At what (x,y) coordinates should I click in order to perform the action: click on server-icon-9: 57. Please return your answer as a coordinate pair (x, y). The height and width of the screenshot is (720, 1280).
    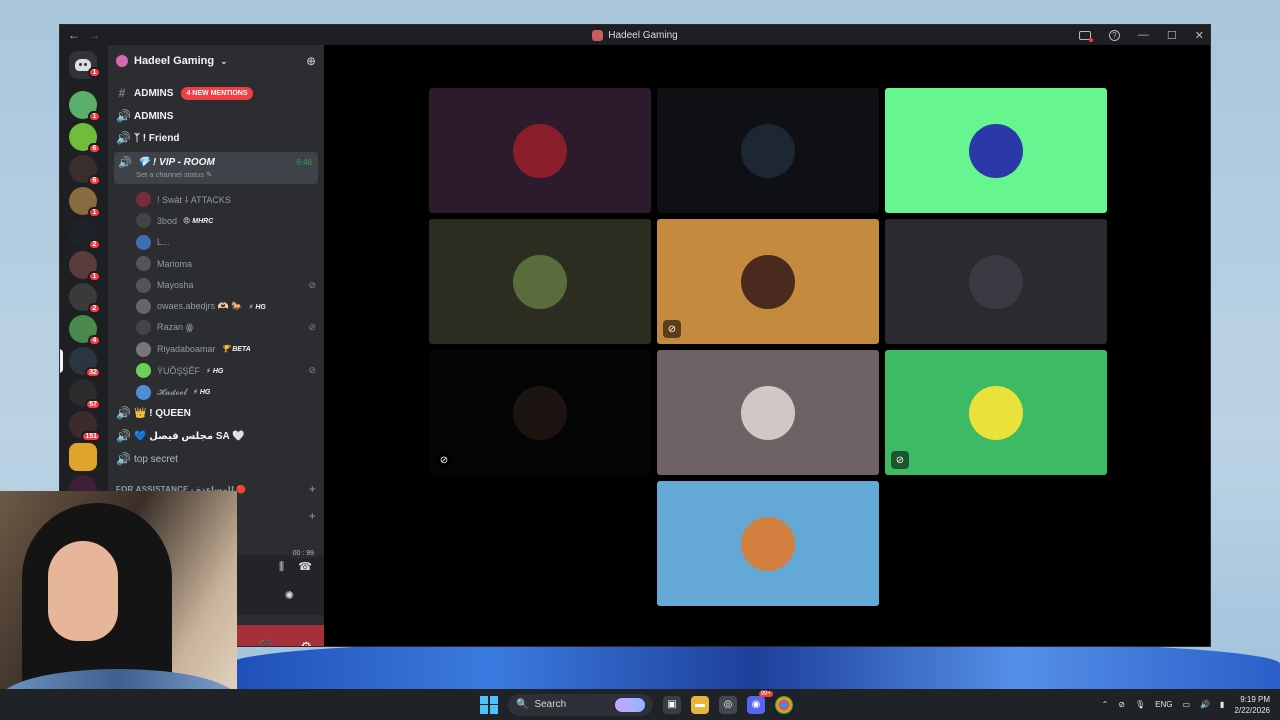
    Looking at the image, I should click on (85, 394).